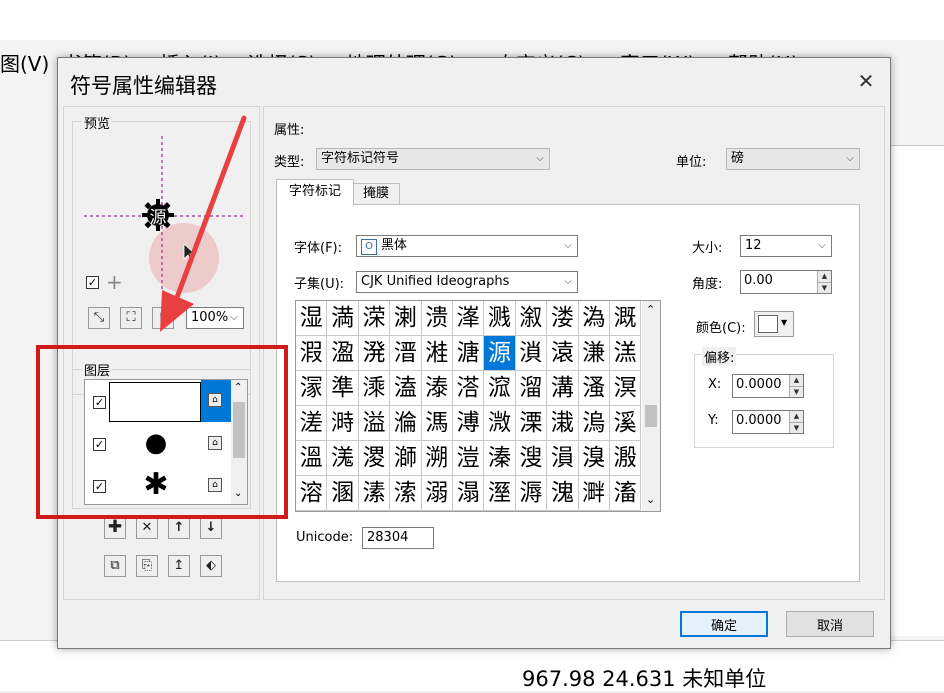 The width and height of the screenshot is (944, 693). I want to click on glyph-cell: 溊, so click(312, 353).